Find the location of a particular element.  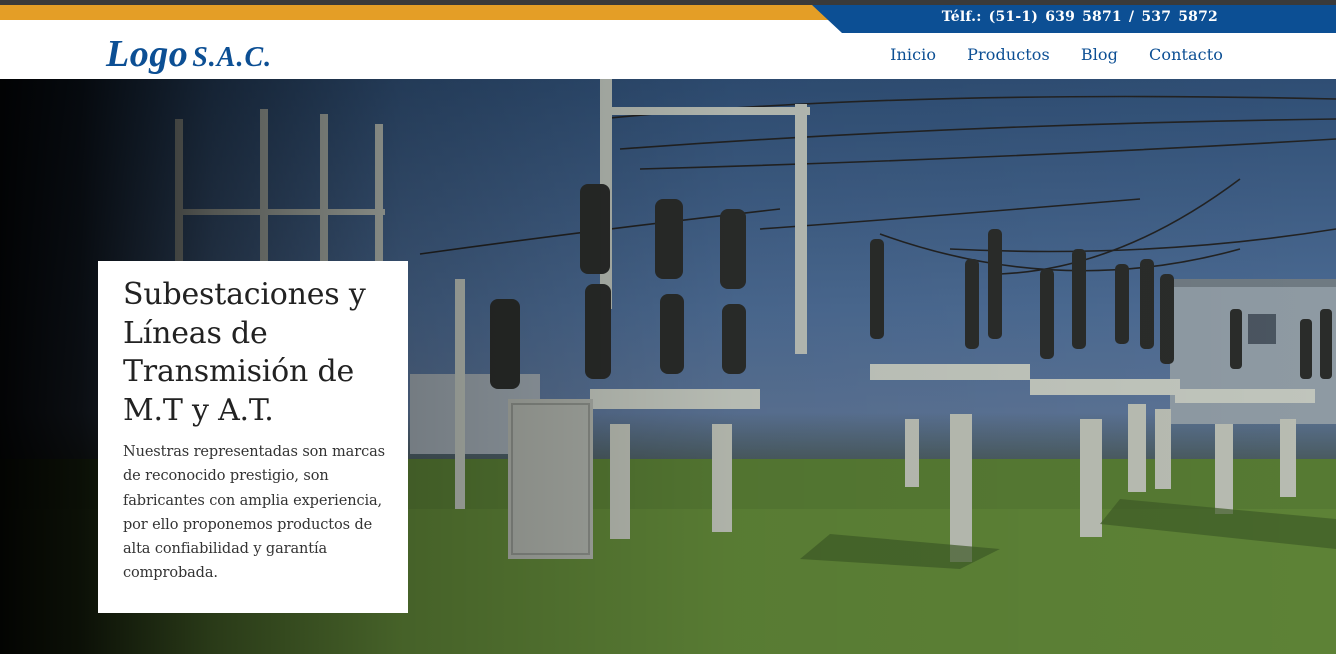

nav-contacto: Contacto is located at coordinates (1186, 54).